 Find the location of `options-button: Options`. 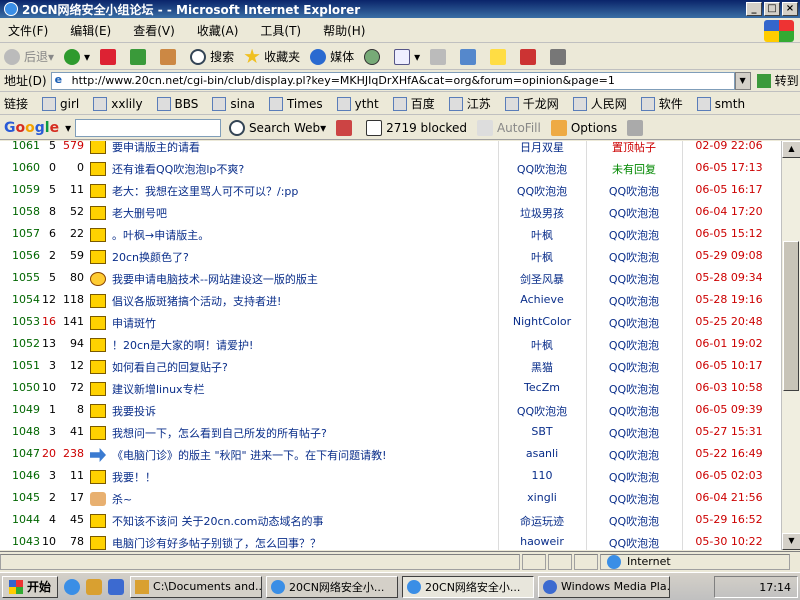

options-button: Options is located at coordinates (583, 127).